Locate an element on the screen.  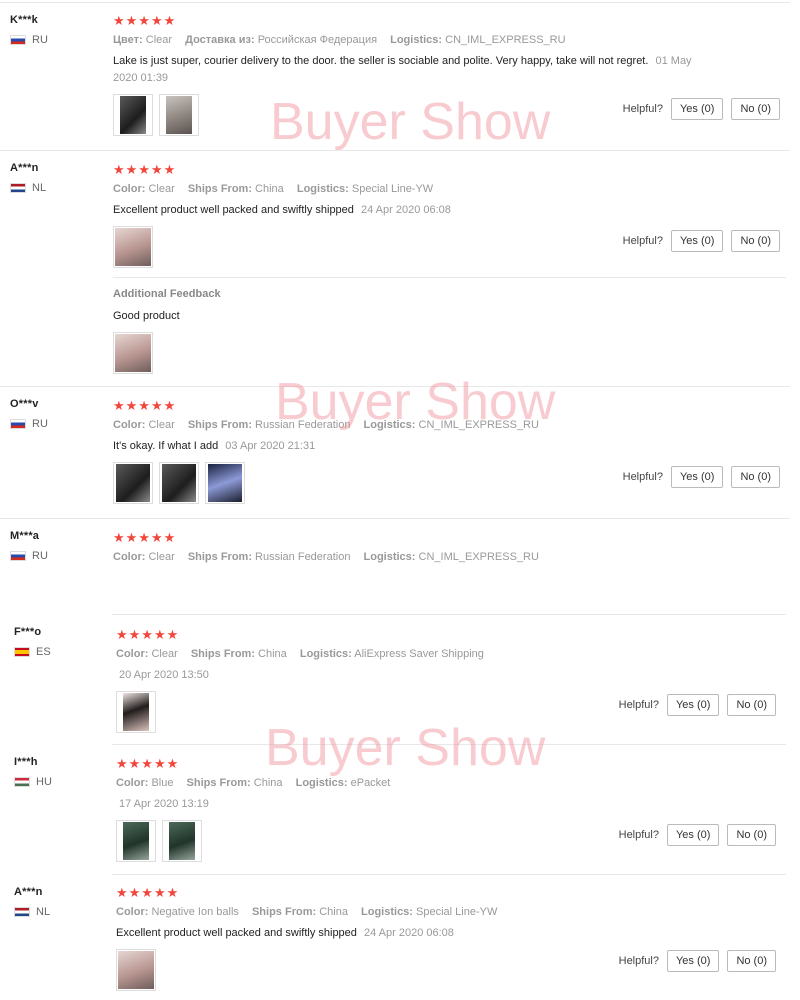
divider is located at coordinates (449, 277).